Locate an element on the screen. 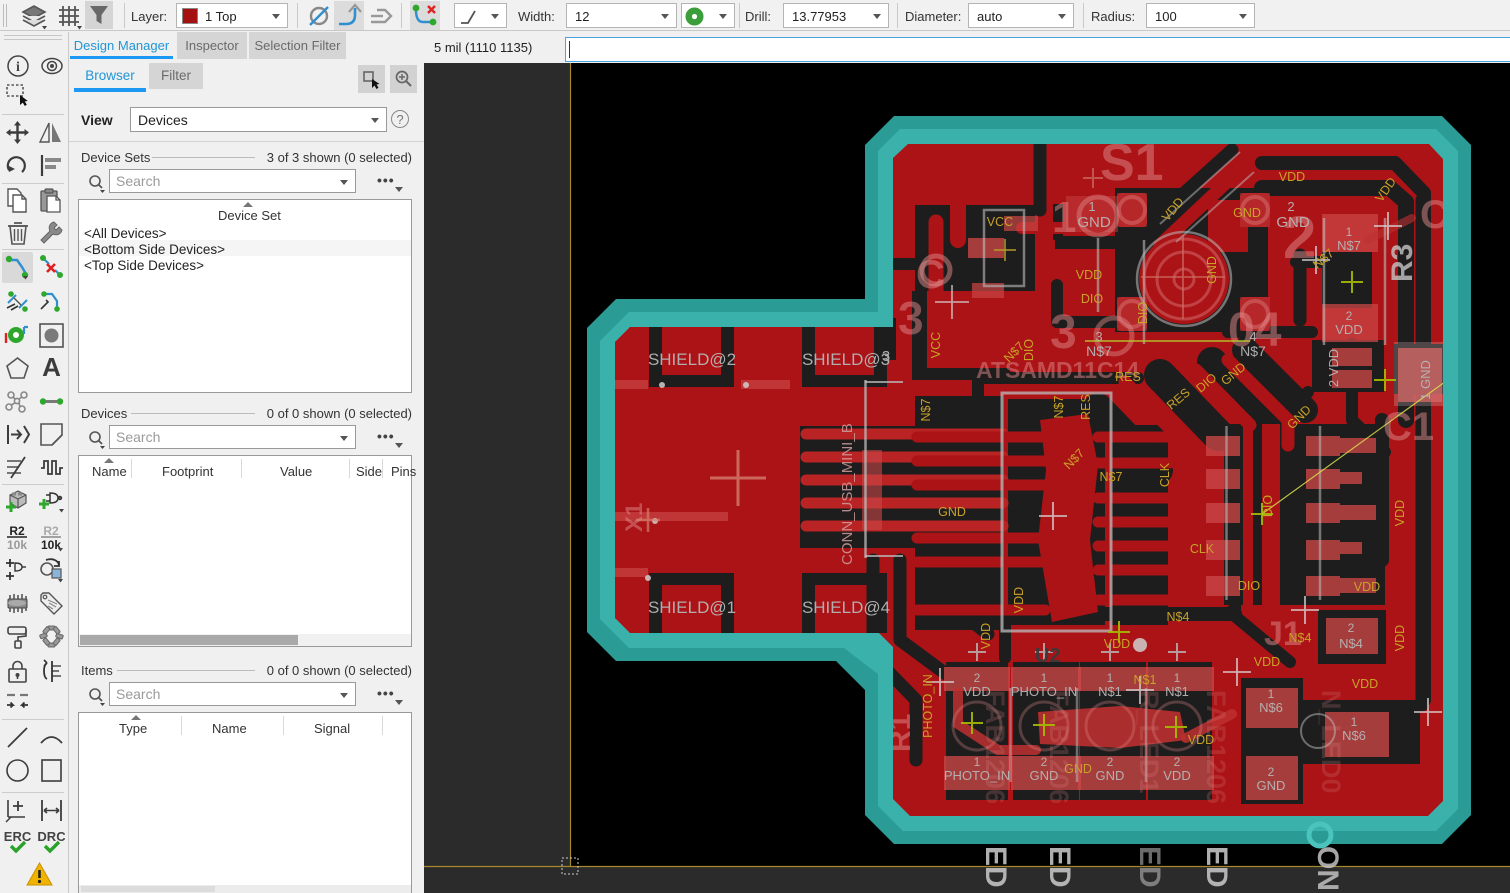 The image size is (1510, 893). svg-text: CONN_USB_MINI_B is located at coordinates (847, 494).